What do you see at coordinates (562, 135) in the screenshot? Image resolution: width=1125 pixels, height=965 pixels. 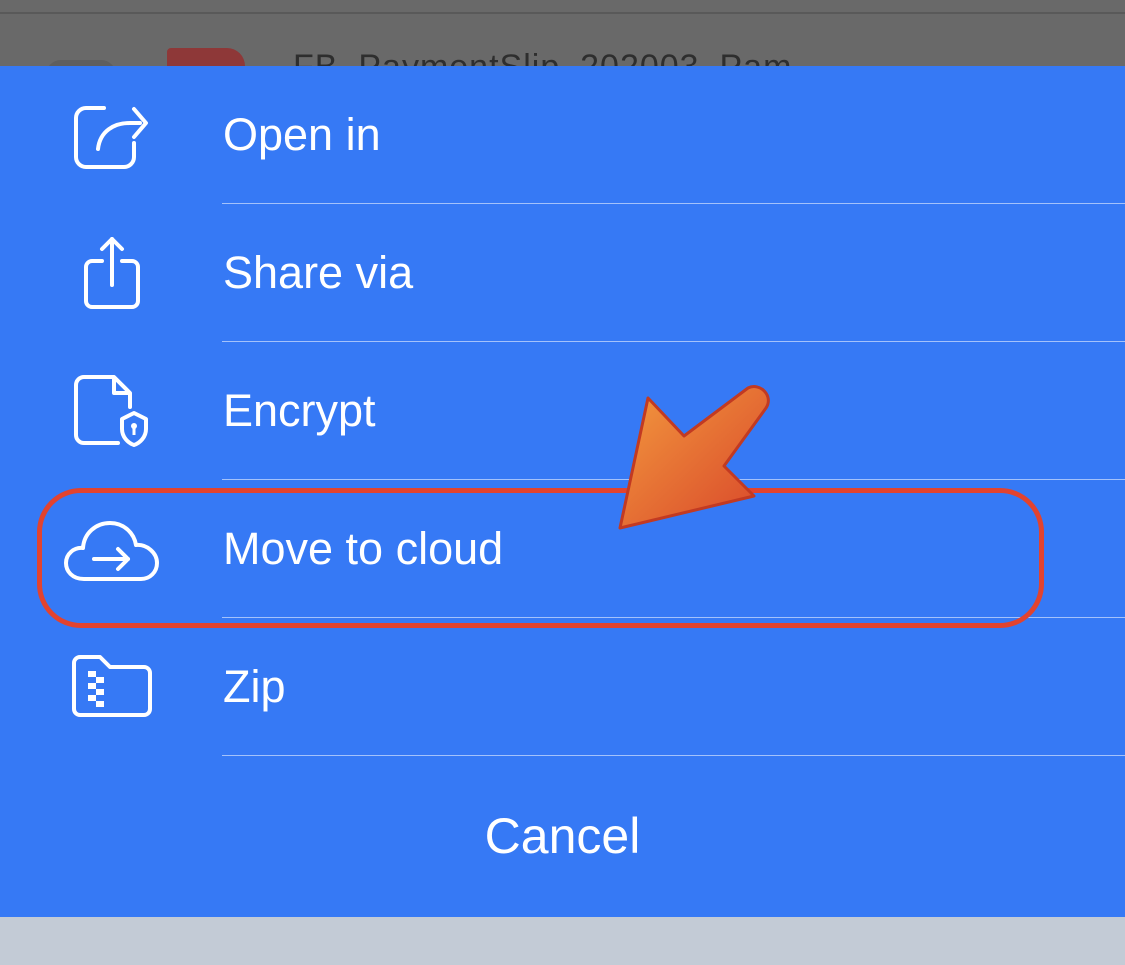 I see `menu-item-open-in: Open in` at bounding box center [562, 135].